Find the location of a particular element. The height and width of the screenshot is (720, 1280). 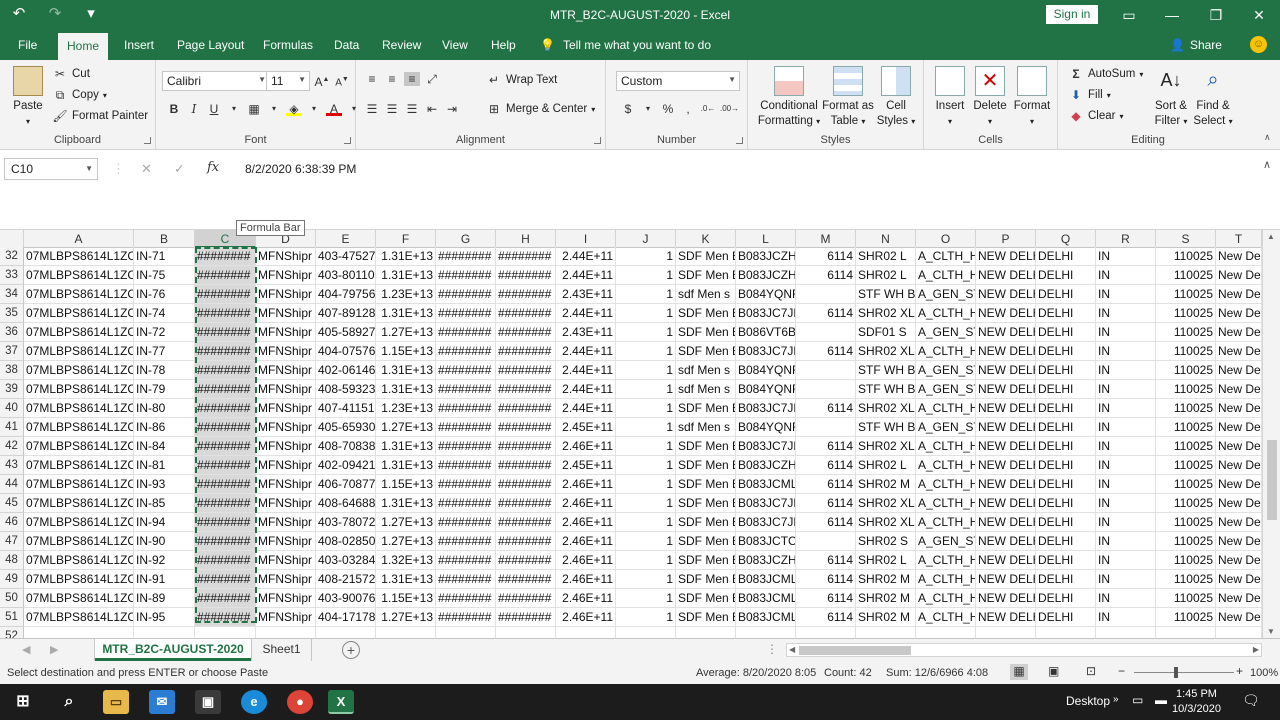

vertical-scroll-thumb is located at coordinates (1272, 480).